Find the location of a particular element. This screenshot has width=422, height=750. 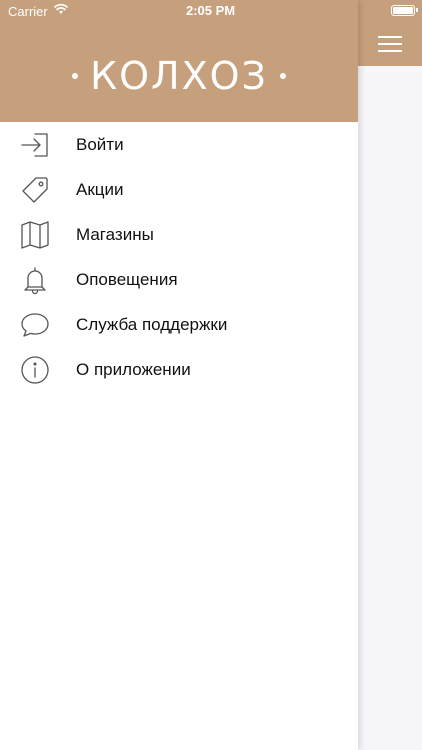

menu-label-login: Войти is located at coordinates (100, 144).